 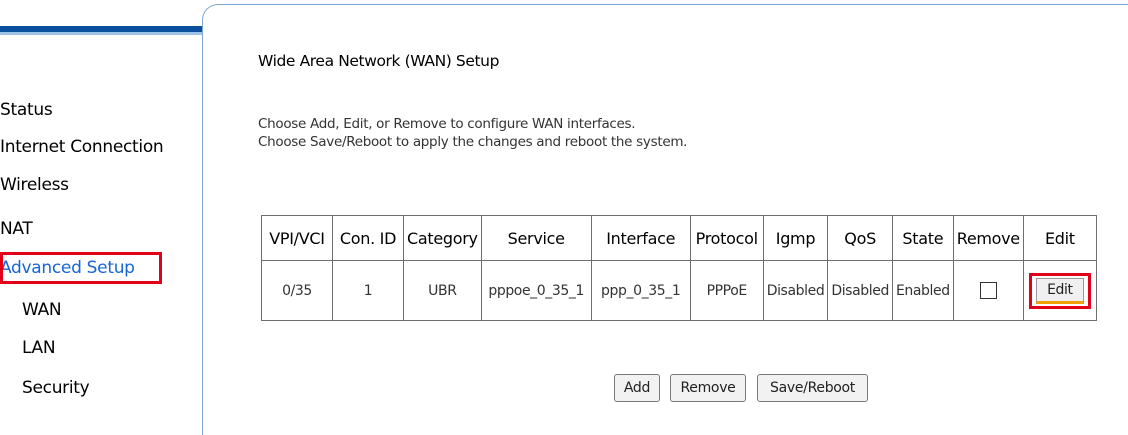 I want to click on cell-qos: Disabled, so click(x=860, y=290).